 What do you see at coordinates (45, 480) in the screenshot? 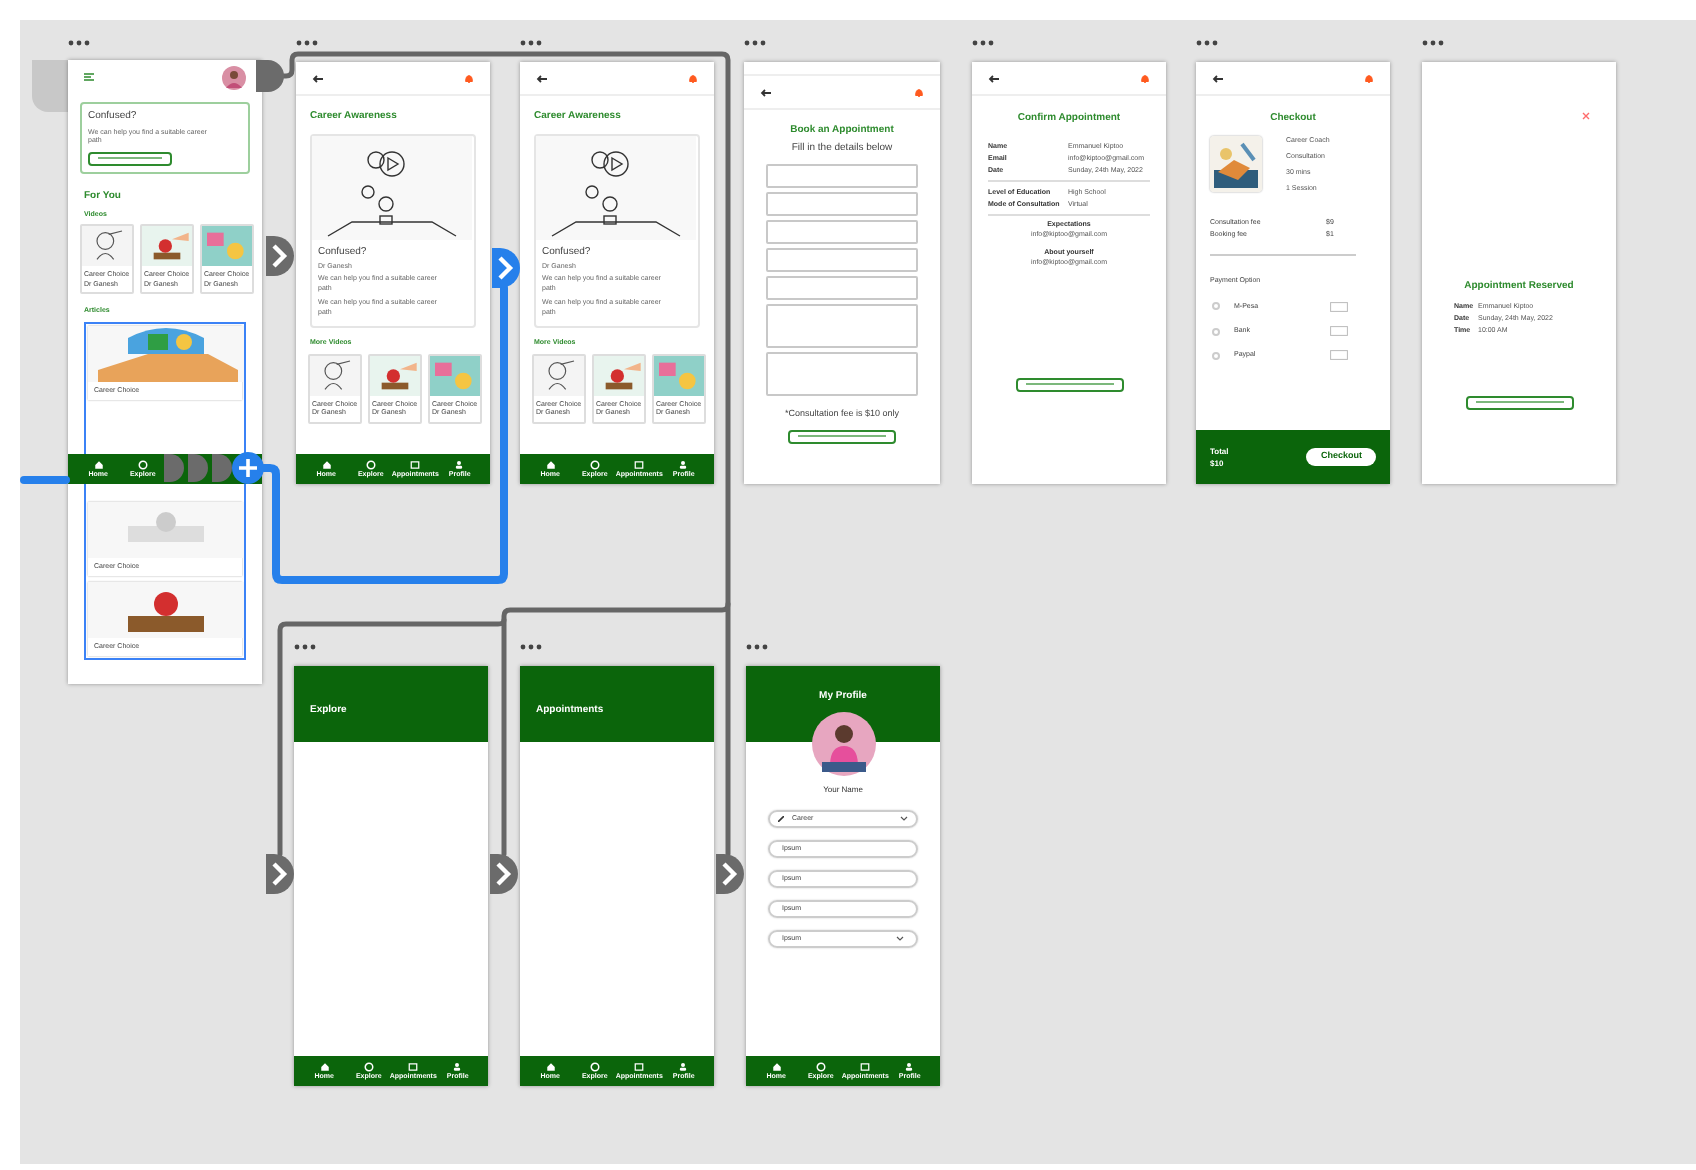
I see `connector-wire` at bounding box center [45, 480].